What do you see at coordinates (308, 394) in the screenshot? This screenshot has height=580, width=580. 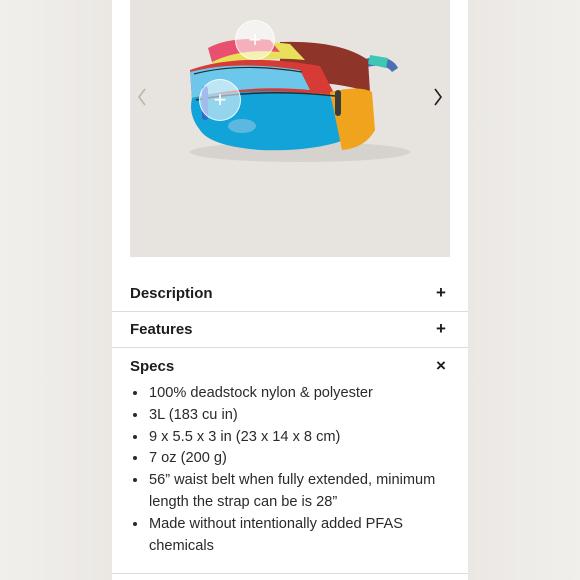 I see `list-item: 100% deadstock nylon & polyester` at bounding box center [308, 394].